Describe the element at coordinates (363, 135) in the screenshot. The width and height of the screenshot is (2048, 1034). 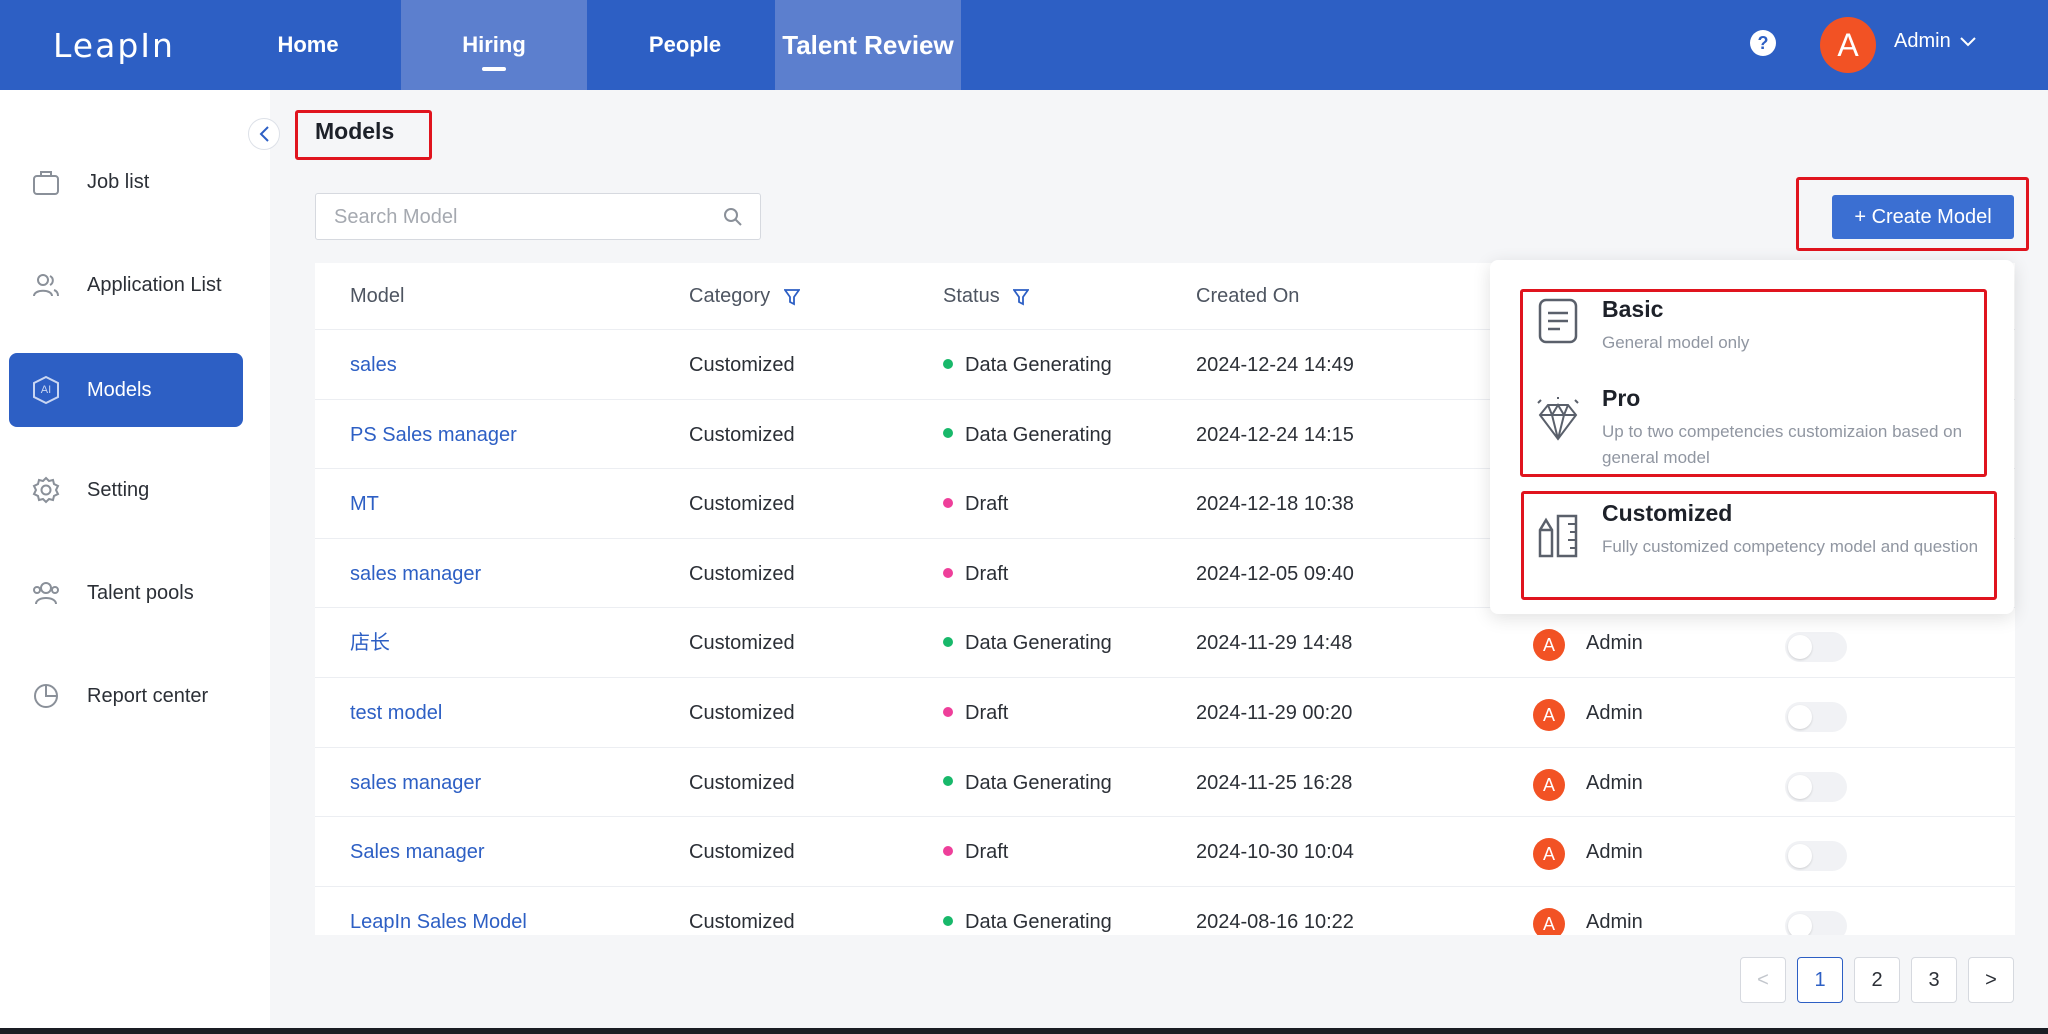
I see `highlight-box-title` at that location.